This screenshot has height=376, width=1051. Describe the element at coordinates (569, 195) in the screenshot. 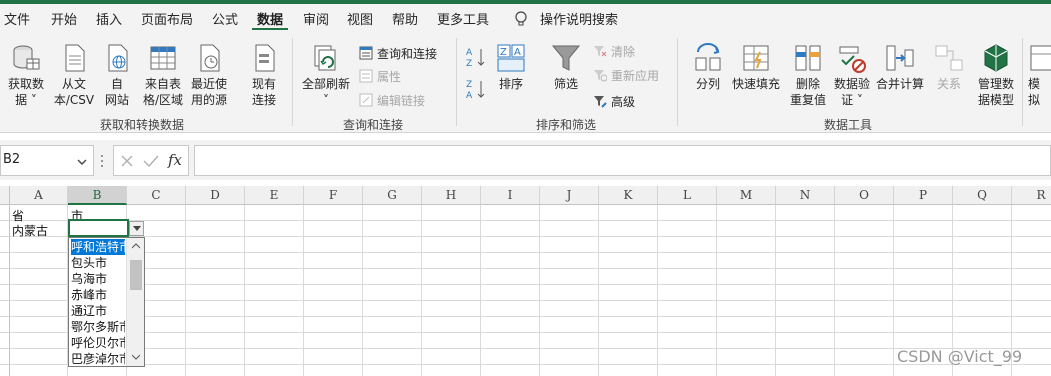

I see `column-header-j: J` at that location.